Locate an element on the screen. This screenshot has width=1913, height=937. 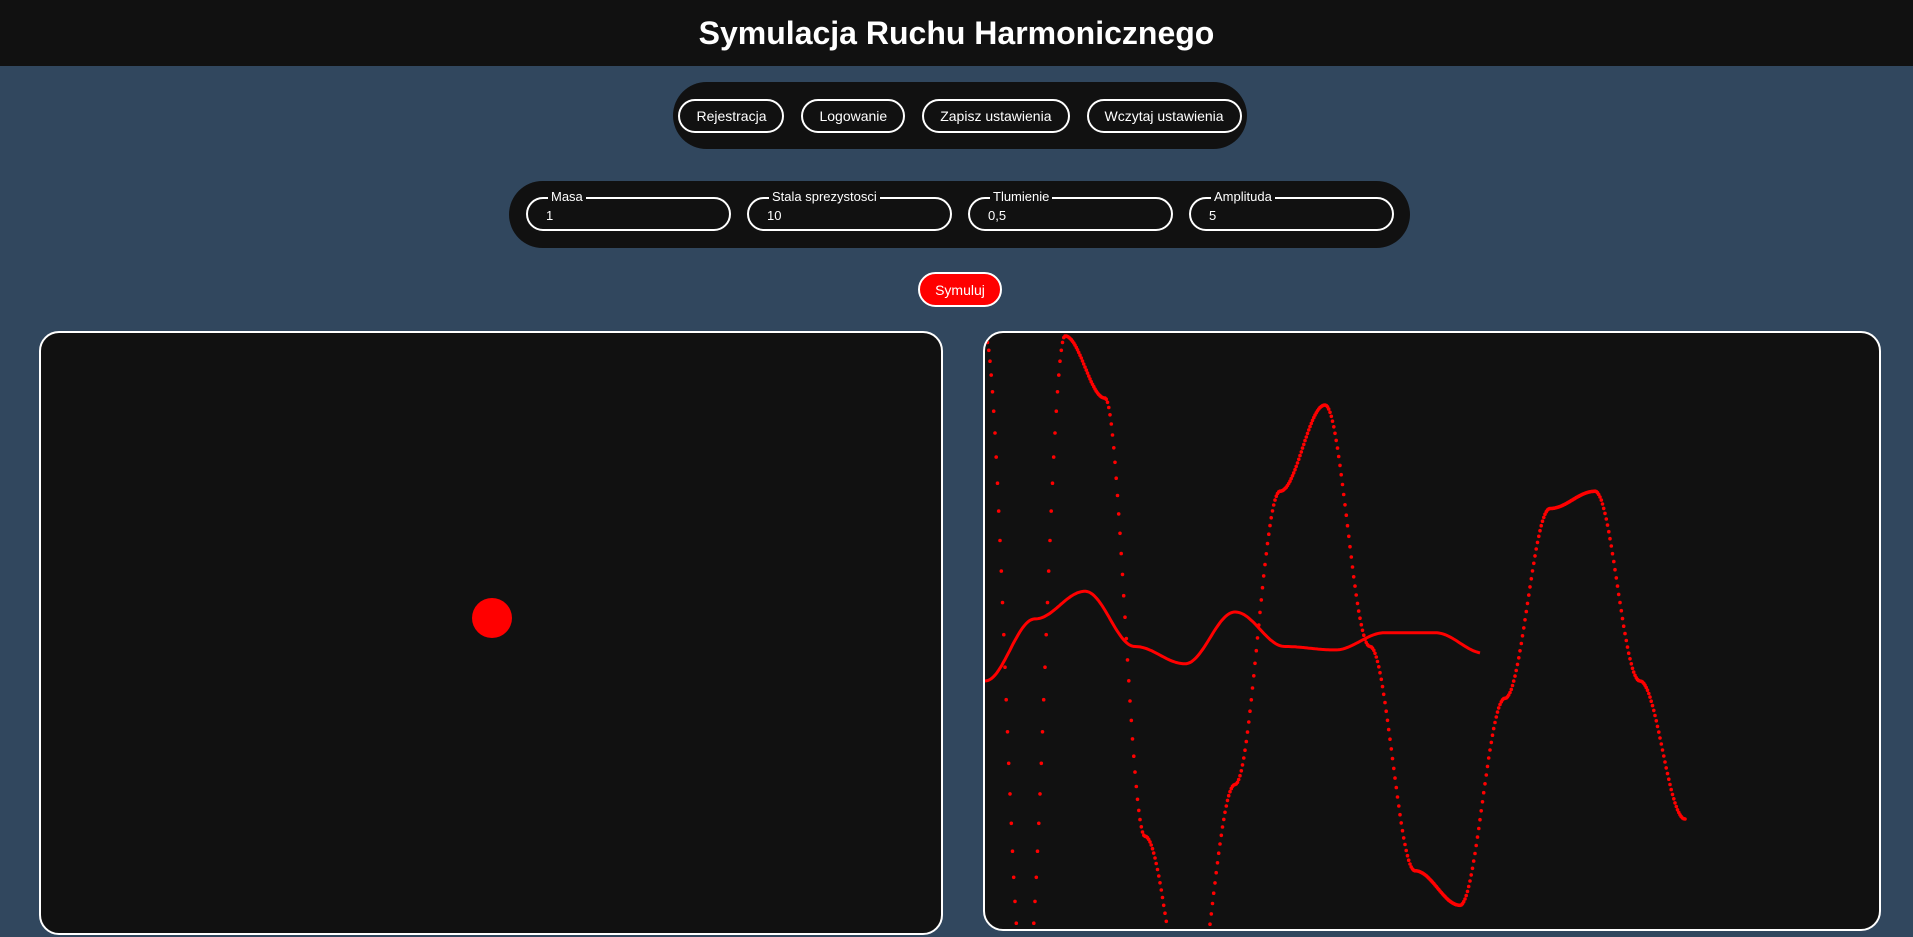
login-button: Logowanie is located at coordinates (853, 115).